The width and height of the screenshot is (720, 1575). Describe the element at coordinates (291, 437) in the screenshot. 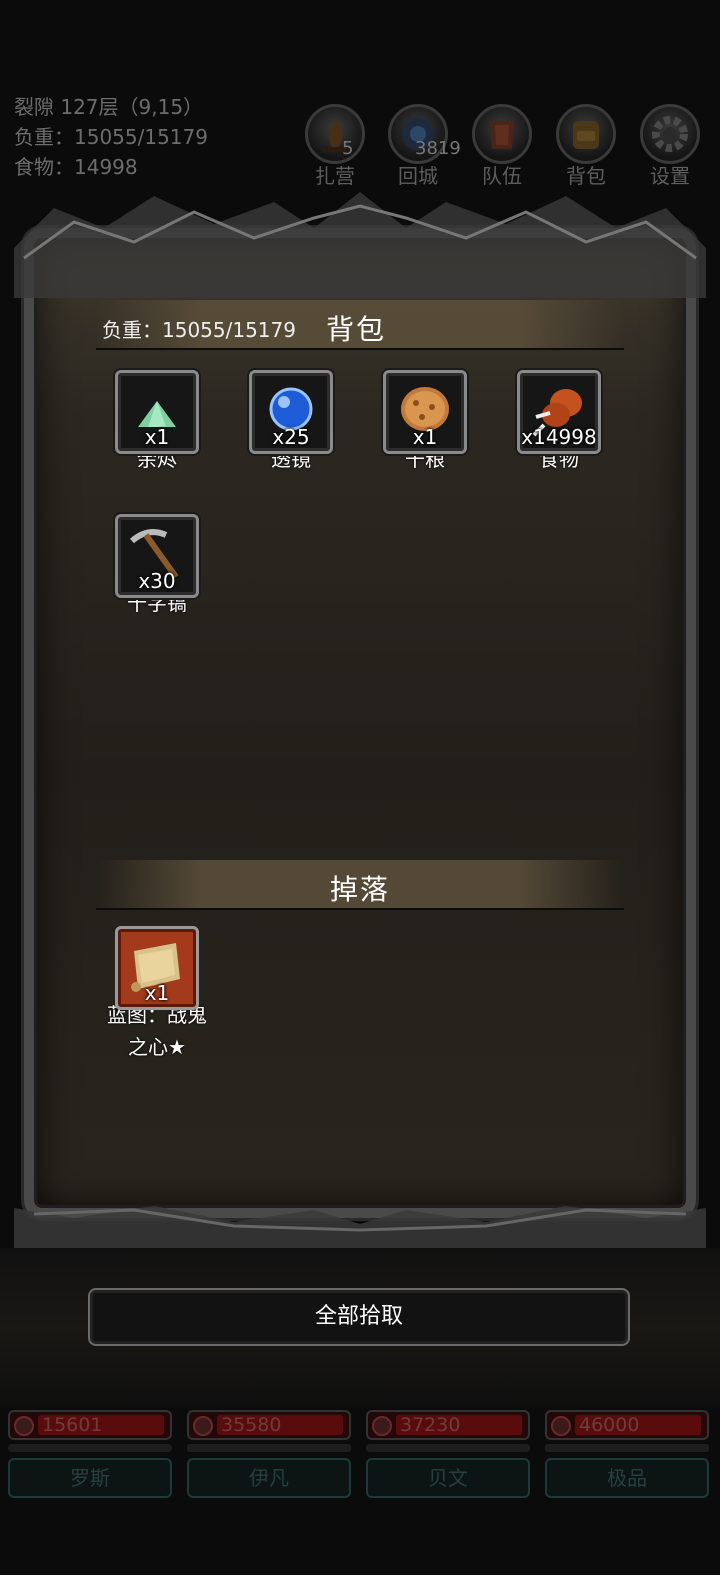

I see `item-qty: x25` at that location.